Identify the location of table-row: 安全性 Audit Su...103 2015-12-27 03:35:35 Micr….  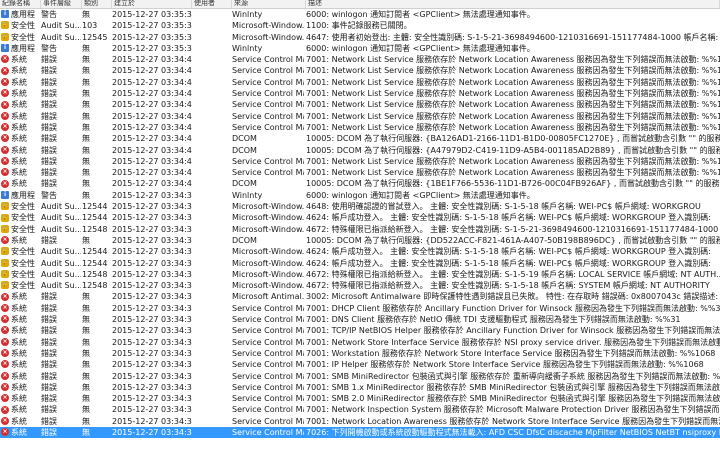
(360, 25).